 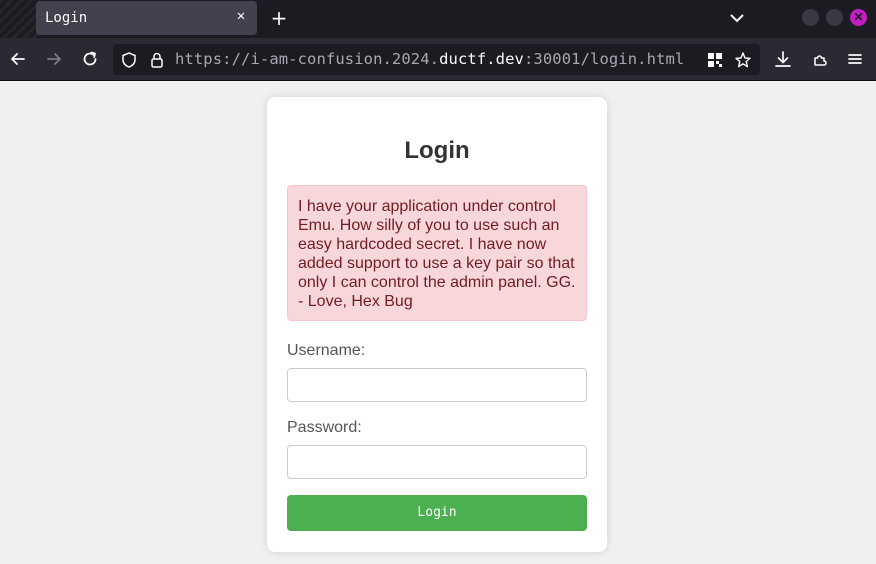 I want to click on url-path: :30001/login.html, so click(x=604, y=59).